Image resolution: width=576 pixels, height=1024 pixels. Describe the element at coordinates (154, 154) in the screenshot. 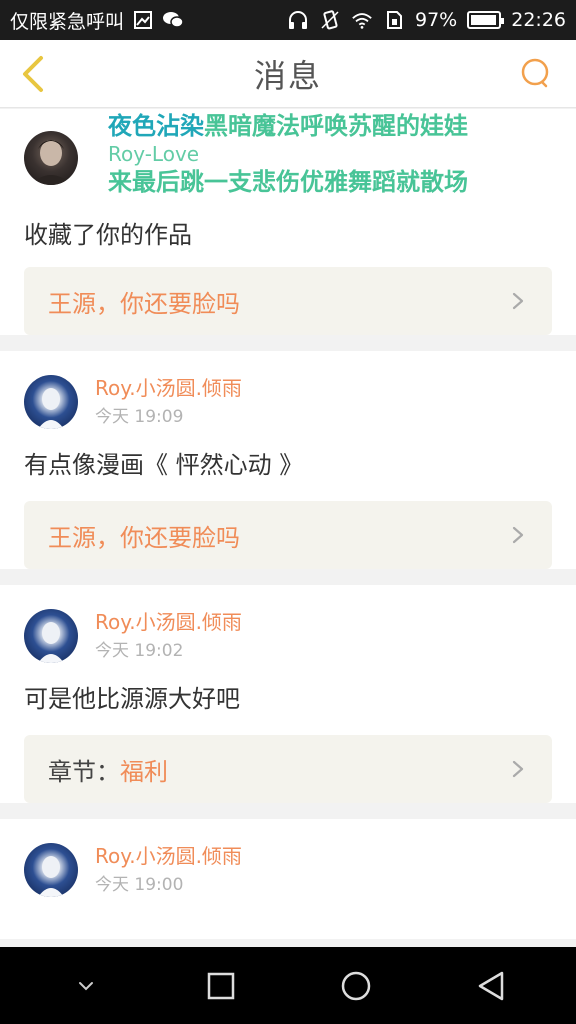

I see `overlay-username: Roy-Love` at that location.